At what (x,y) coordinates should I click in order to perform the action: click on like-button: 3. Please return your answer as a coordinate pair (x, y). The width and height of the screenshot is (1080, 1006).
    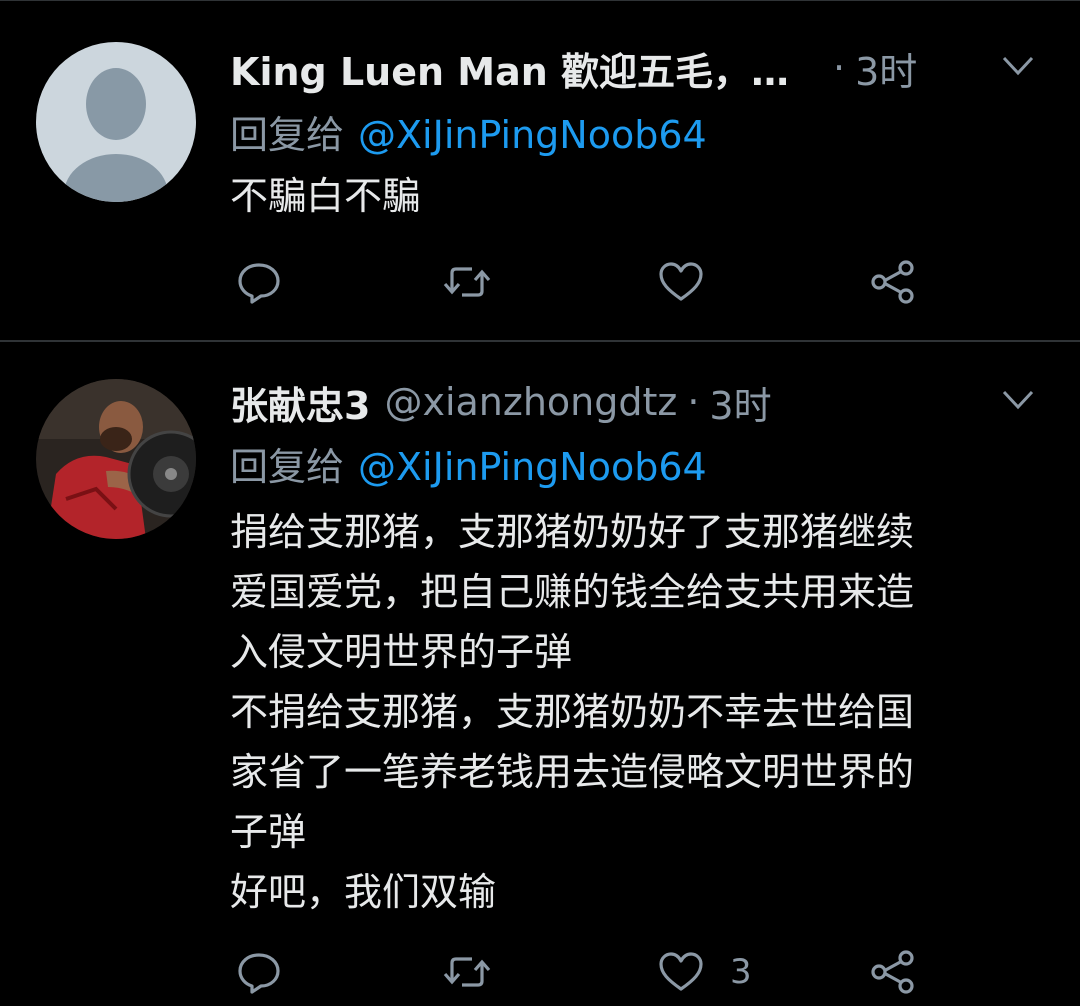
    Looking at the image, I should click on (704, 972).